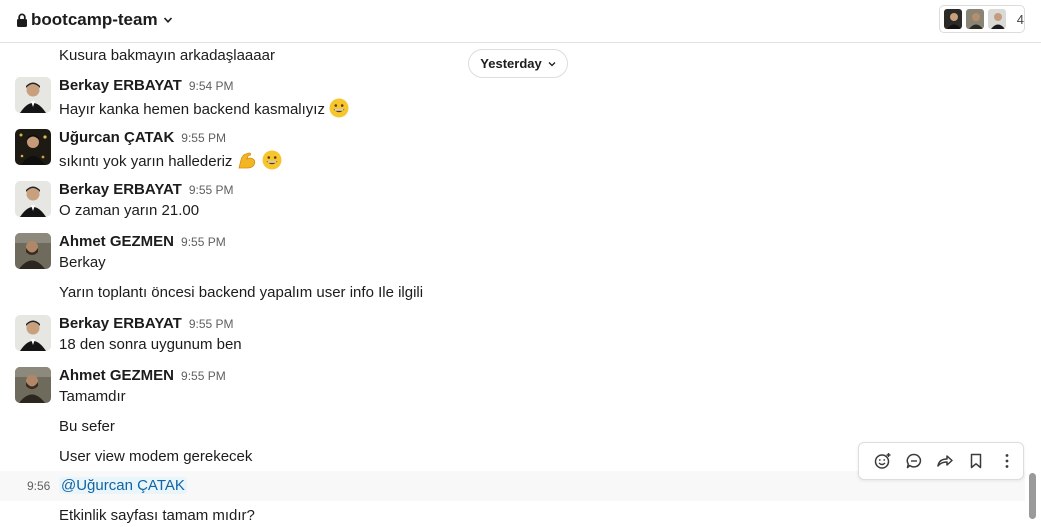 This screenshot has height=527, width=1041. I want to click on date-divider-button: Yesterday, so click(518, 63).